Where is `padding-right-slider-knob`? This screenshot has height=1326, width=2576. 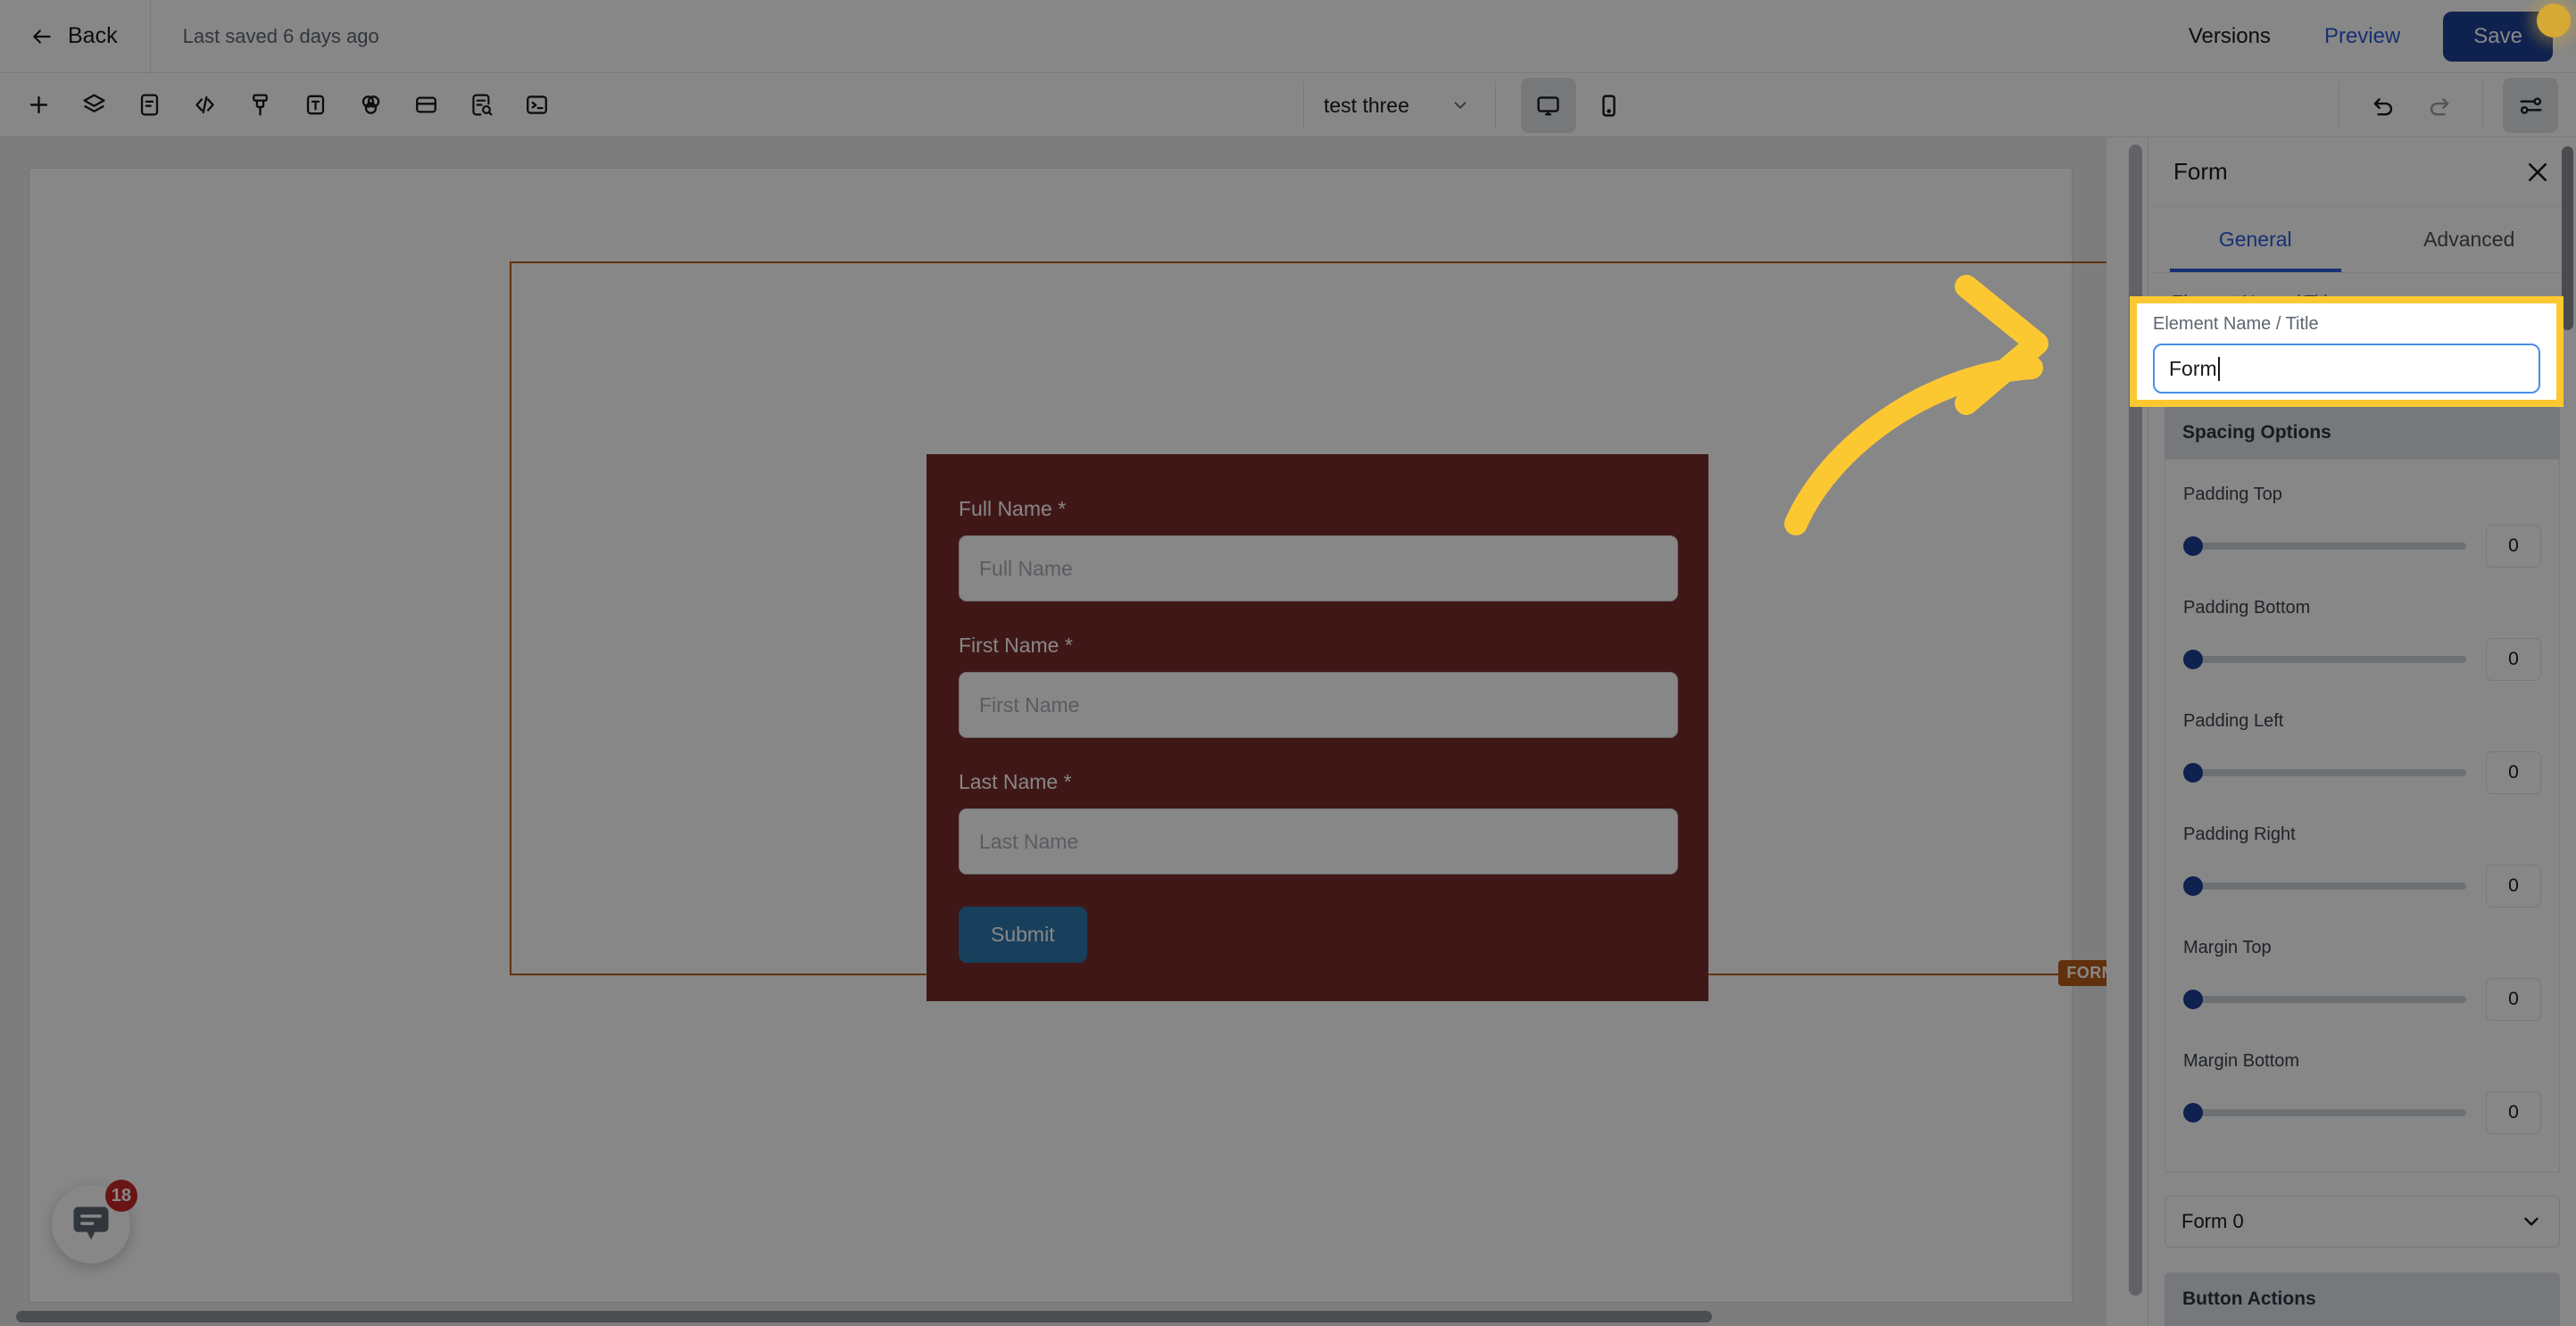 padding-right-slider-knob is located at coordinates (2193, 886).